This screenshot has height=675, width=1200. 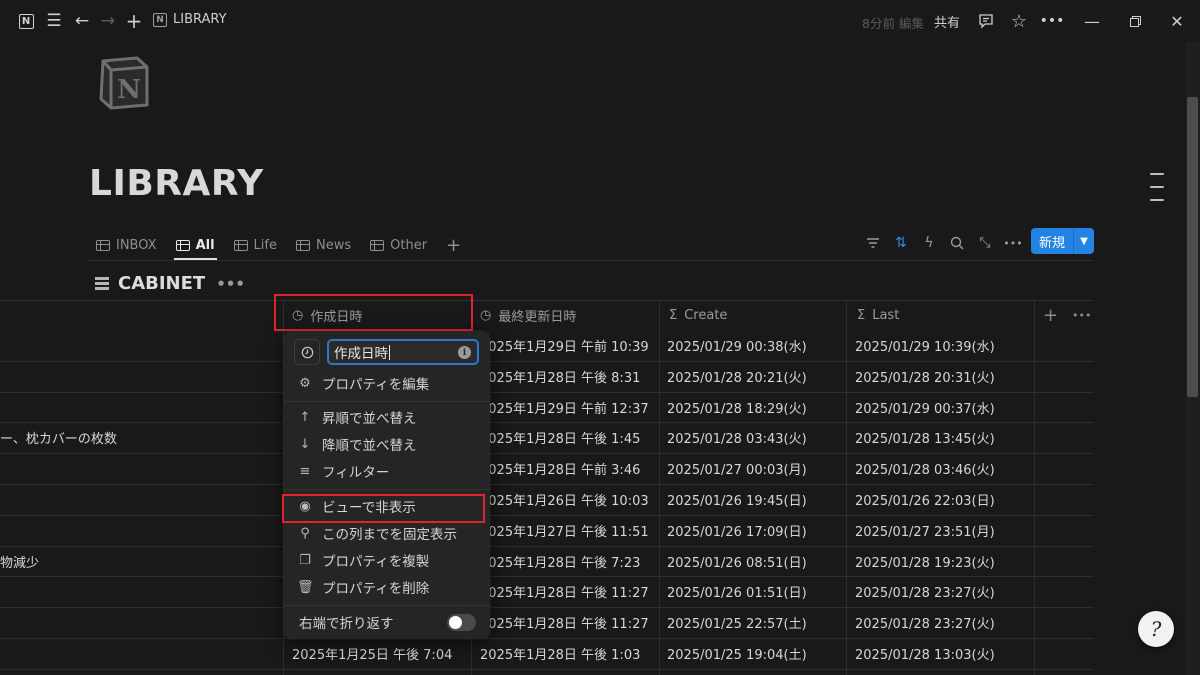 What do you see at coordinates (560, 561) in the screenshot?
I see `table-cell-updated: 2025年1月28日 午後 7:23` at bounding box center [560, 561].